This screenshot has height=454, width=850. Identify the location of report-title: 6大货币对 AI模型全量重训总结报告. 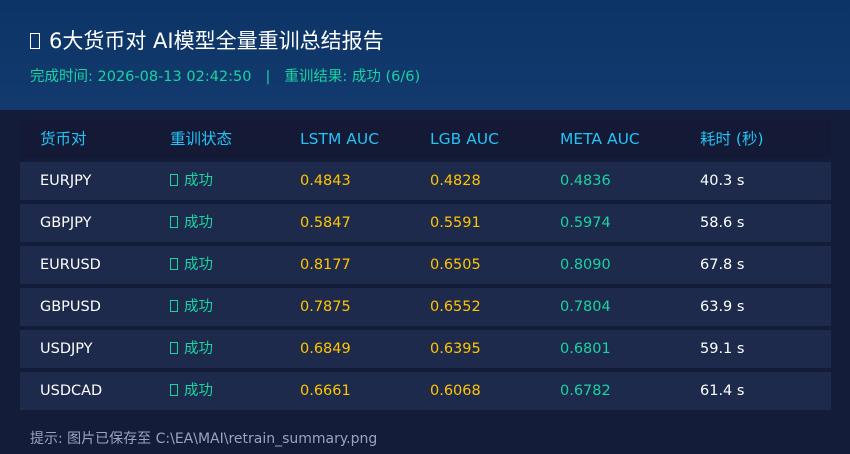
(207, 40).